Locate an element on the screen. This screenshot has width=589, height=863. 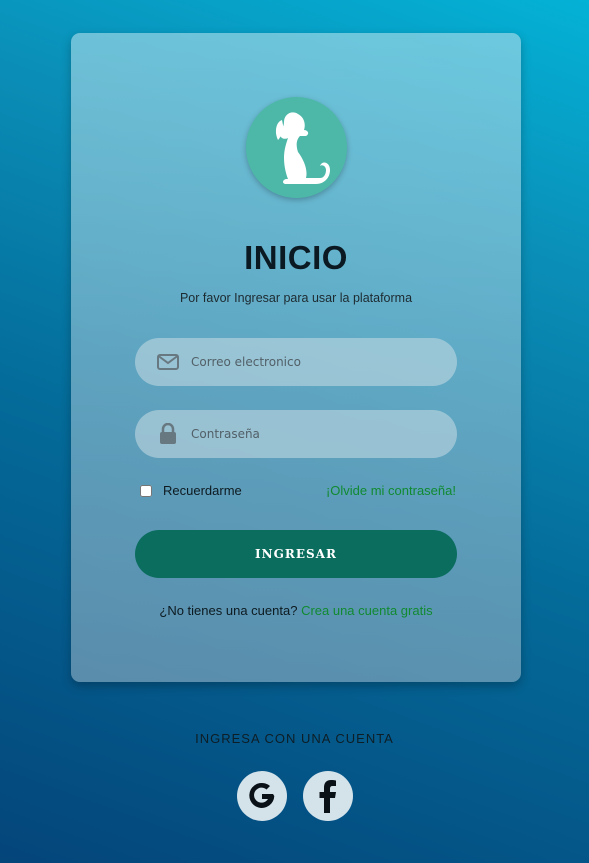
email-field is located at coordinates (296, 362).